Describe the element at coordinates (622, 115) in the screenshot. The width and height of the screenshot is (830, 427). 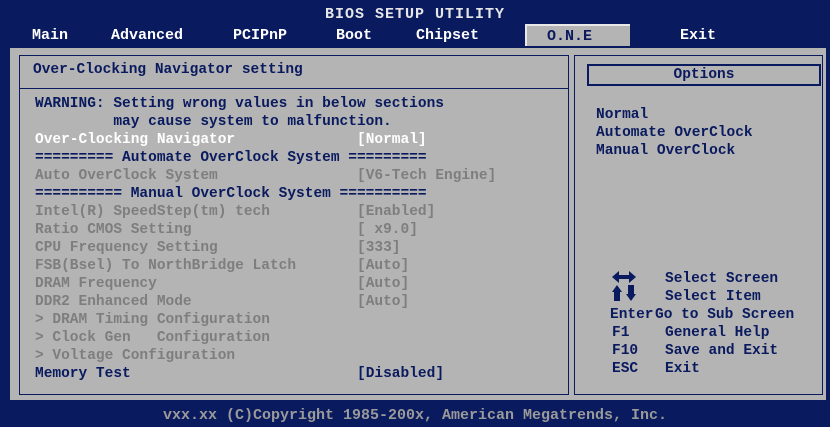
I see `option-normal: Normal` at that location.